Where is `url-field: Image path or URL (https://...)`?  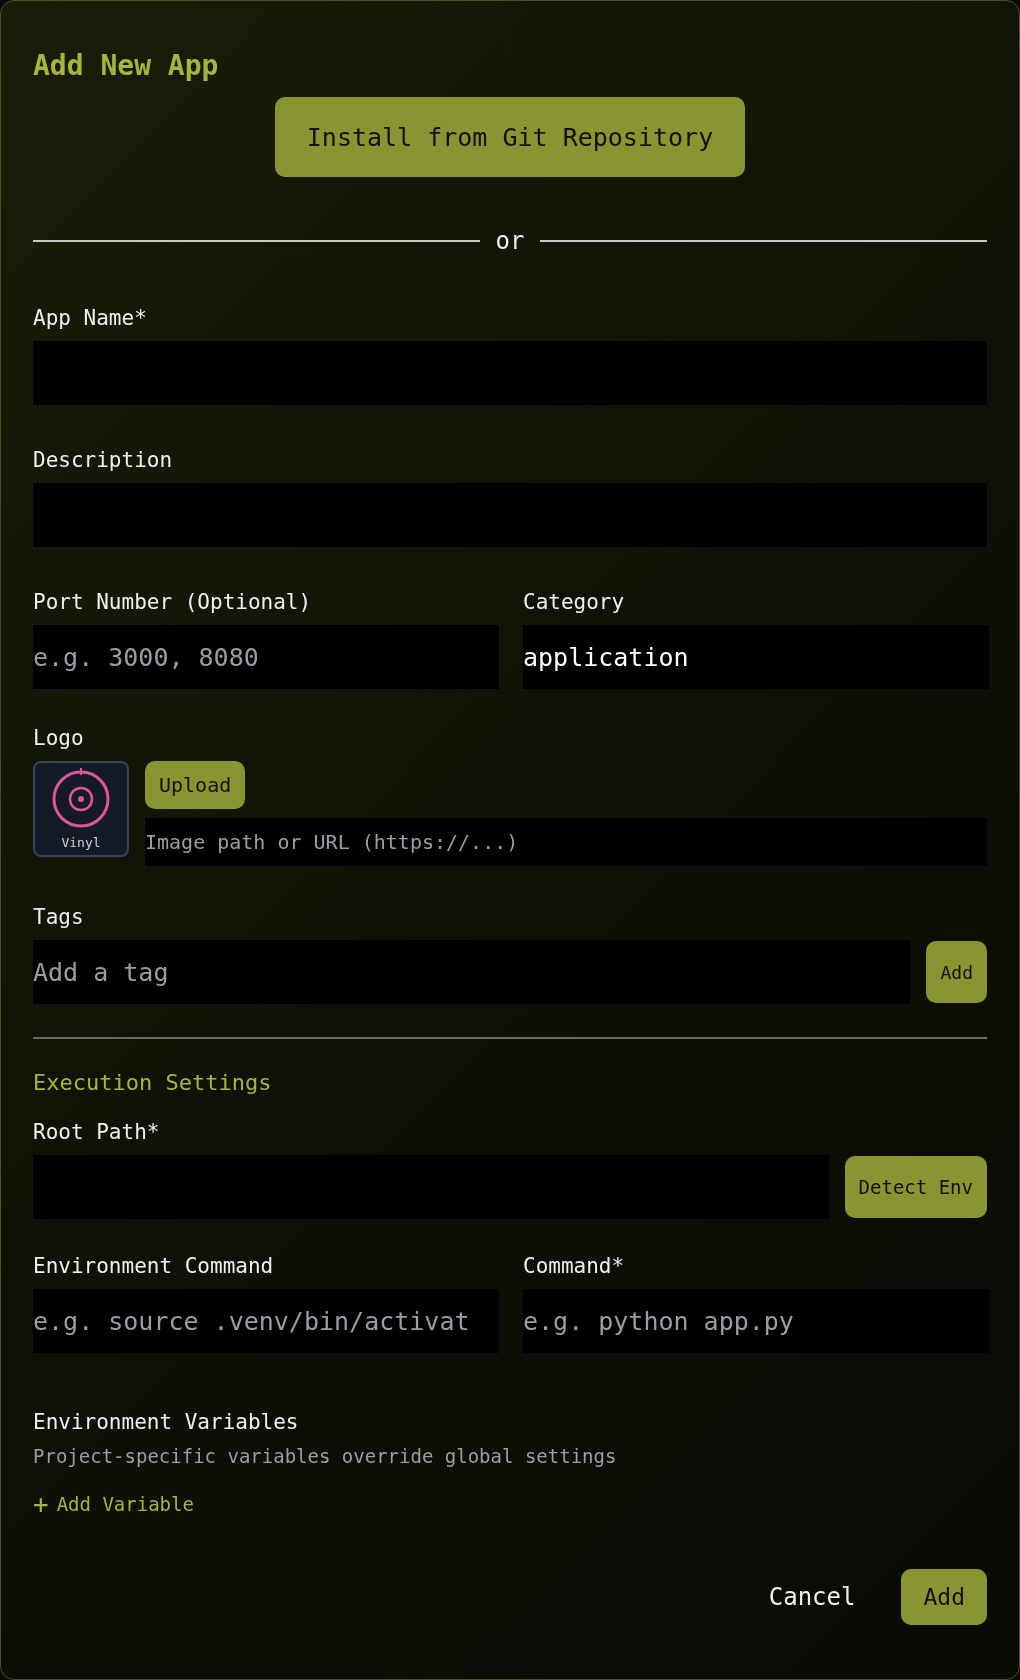 url-field: Image path or URL (https://...) is located at coordinates (566, 842).